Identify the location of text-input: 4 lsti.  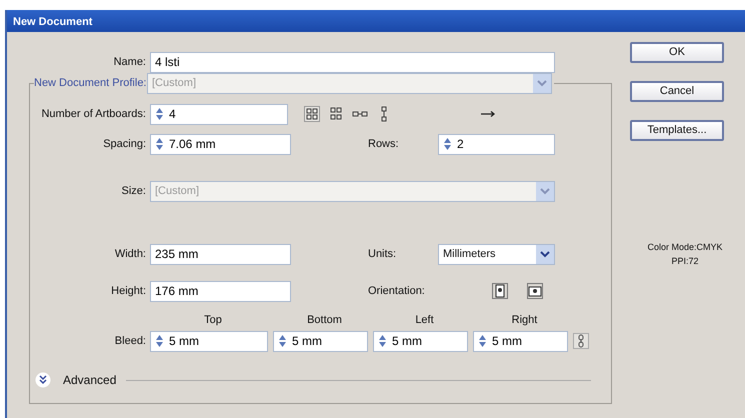
(352, 62).